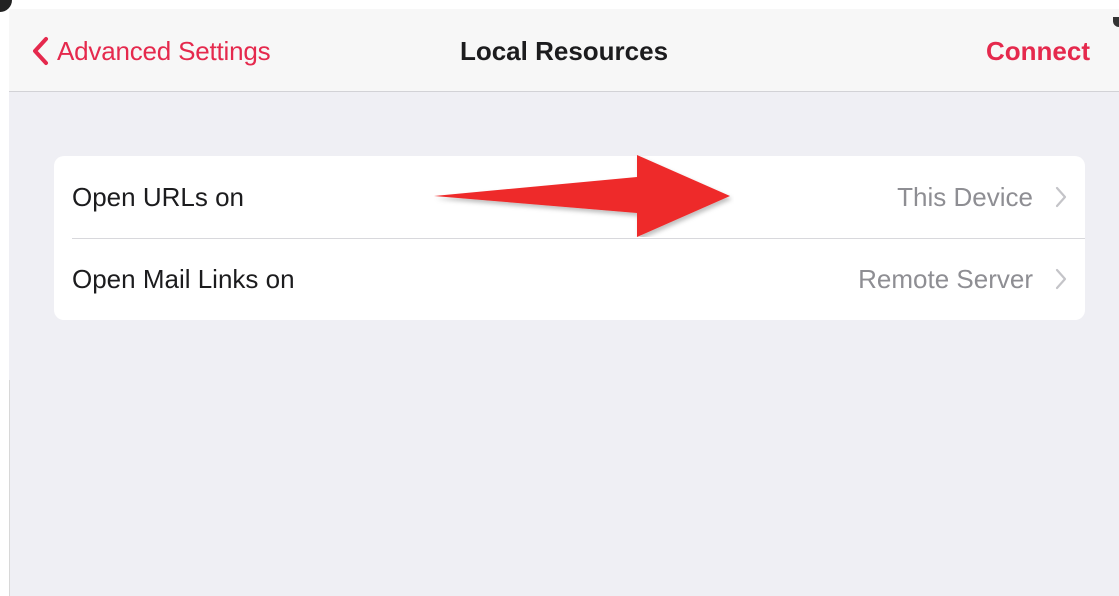 This screenshot has width=1119, height=596. I want to click on open-mail-links-label: Open Mail Links on, so click(183, 278).